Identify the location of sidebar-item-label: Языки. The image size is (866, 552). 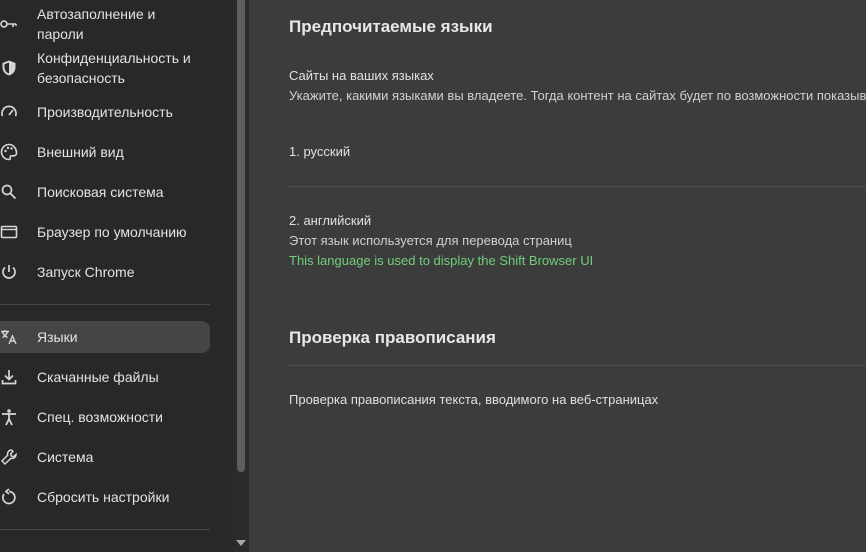
(57, 337).